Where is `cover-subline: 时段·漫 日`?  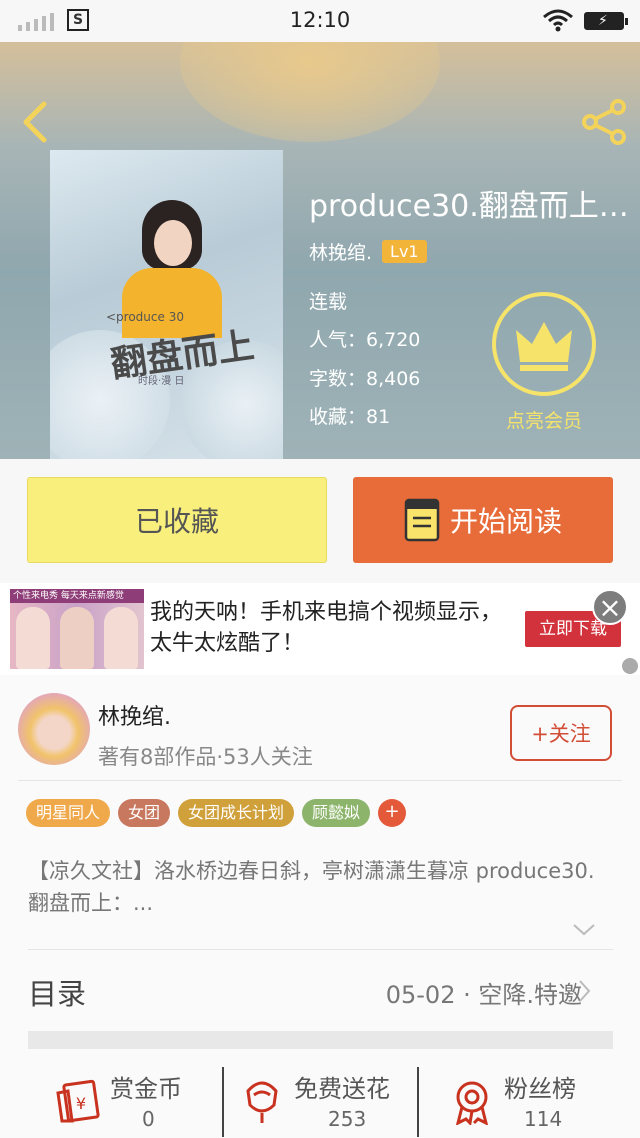 cover-subline: 时段·漫 日 is located at coordinates (161, 381).